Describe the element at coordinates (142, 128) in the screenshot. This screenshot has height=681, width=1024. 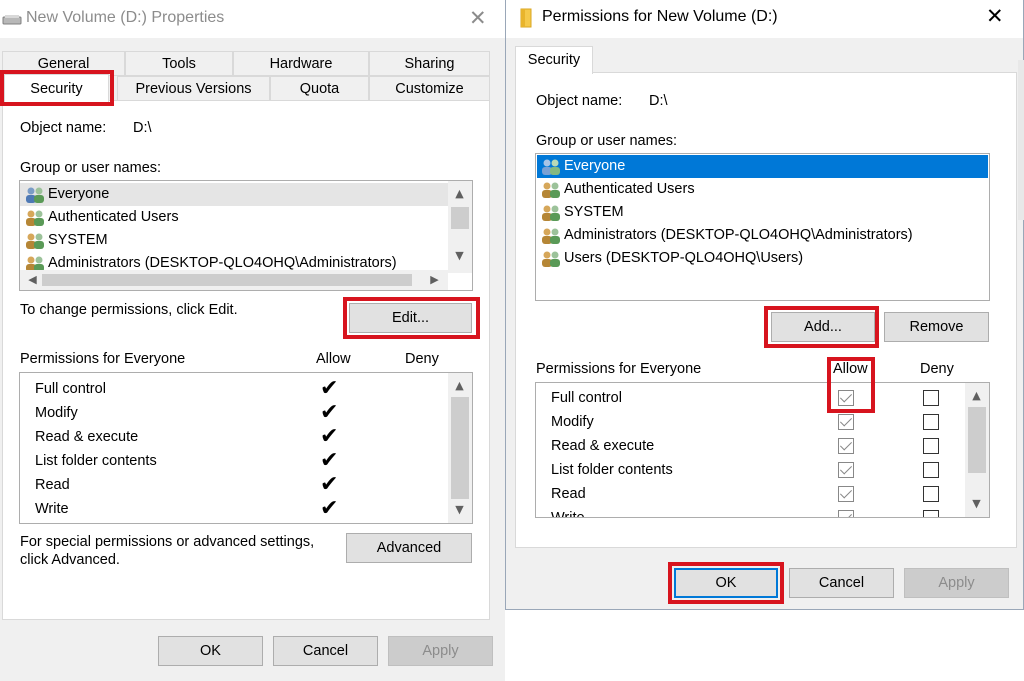
I see `object-name-value: D:\` at that location.